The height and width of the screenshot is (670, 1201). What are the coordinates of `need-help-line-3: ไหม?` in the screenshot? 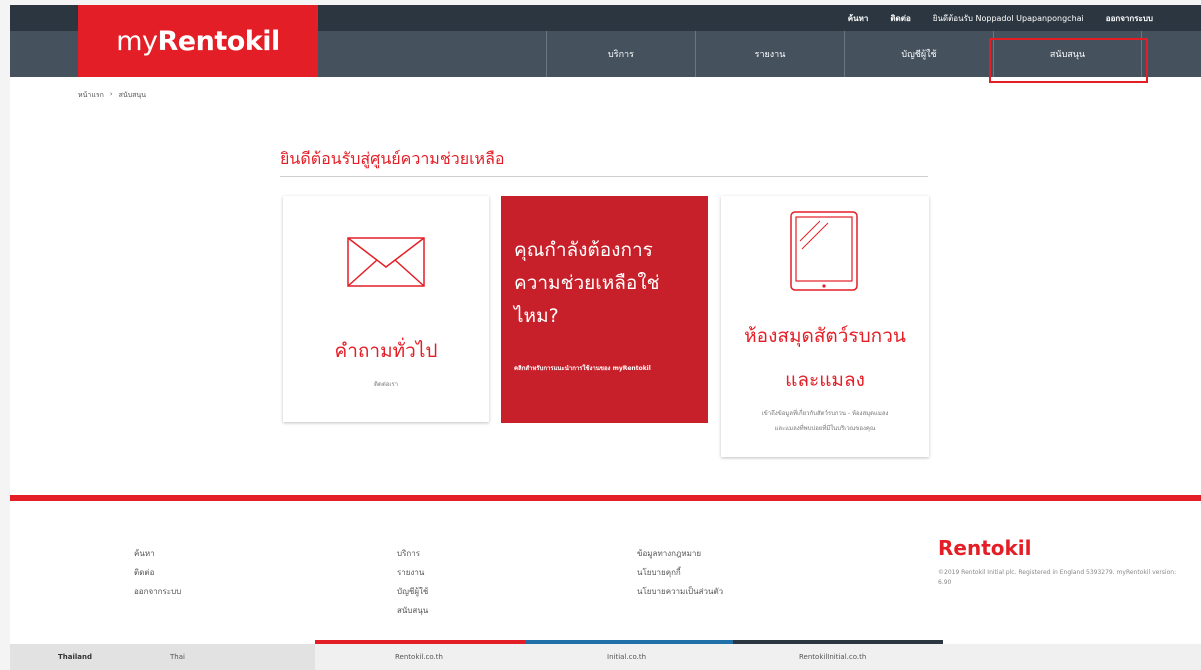 It's located at (536, 316).